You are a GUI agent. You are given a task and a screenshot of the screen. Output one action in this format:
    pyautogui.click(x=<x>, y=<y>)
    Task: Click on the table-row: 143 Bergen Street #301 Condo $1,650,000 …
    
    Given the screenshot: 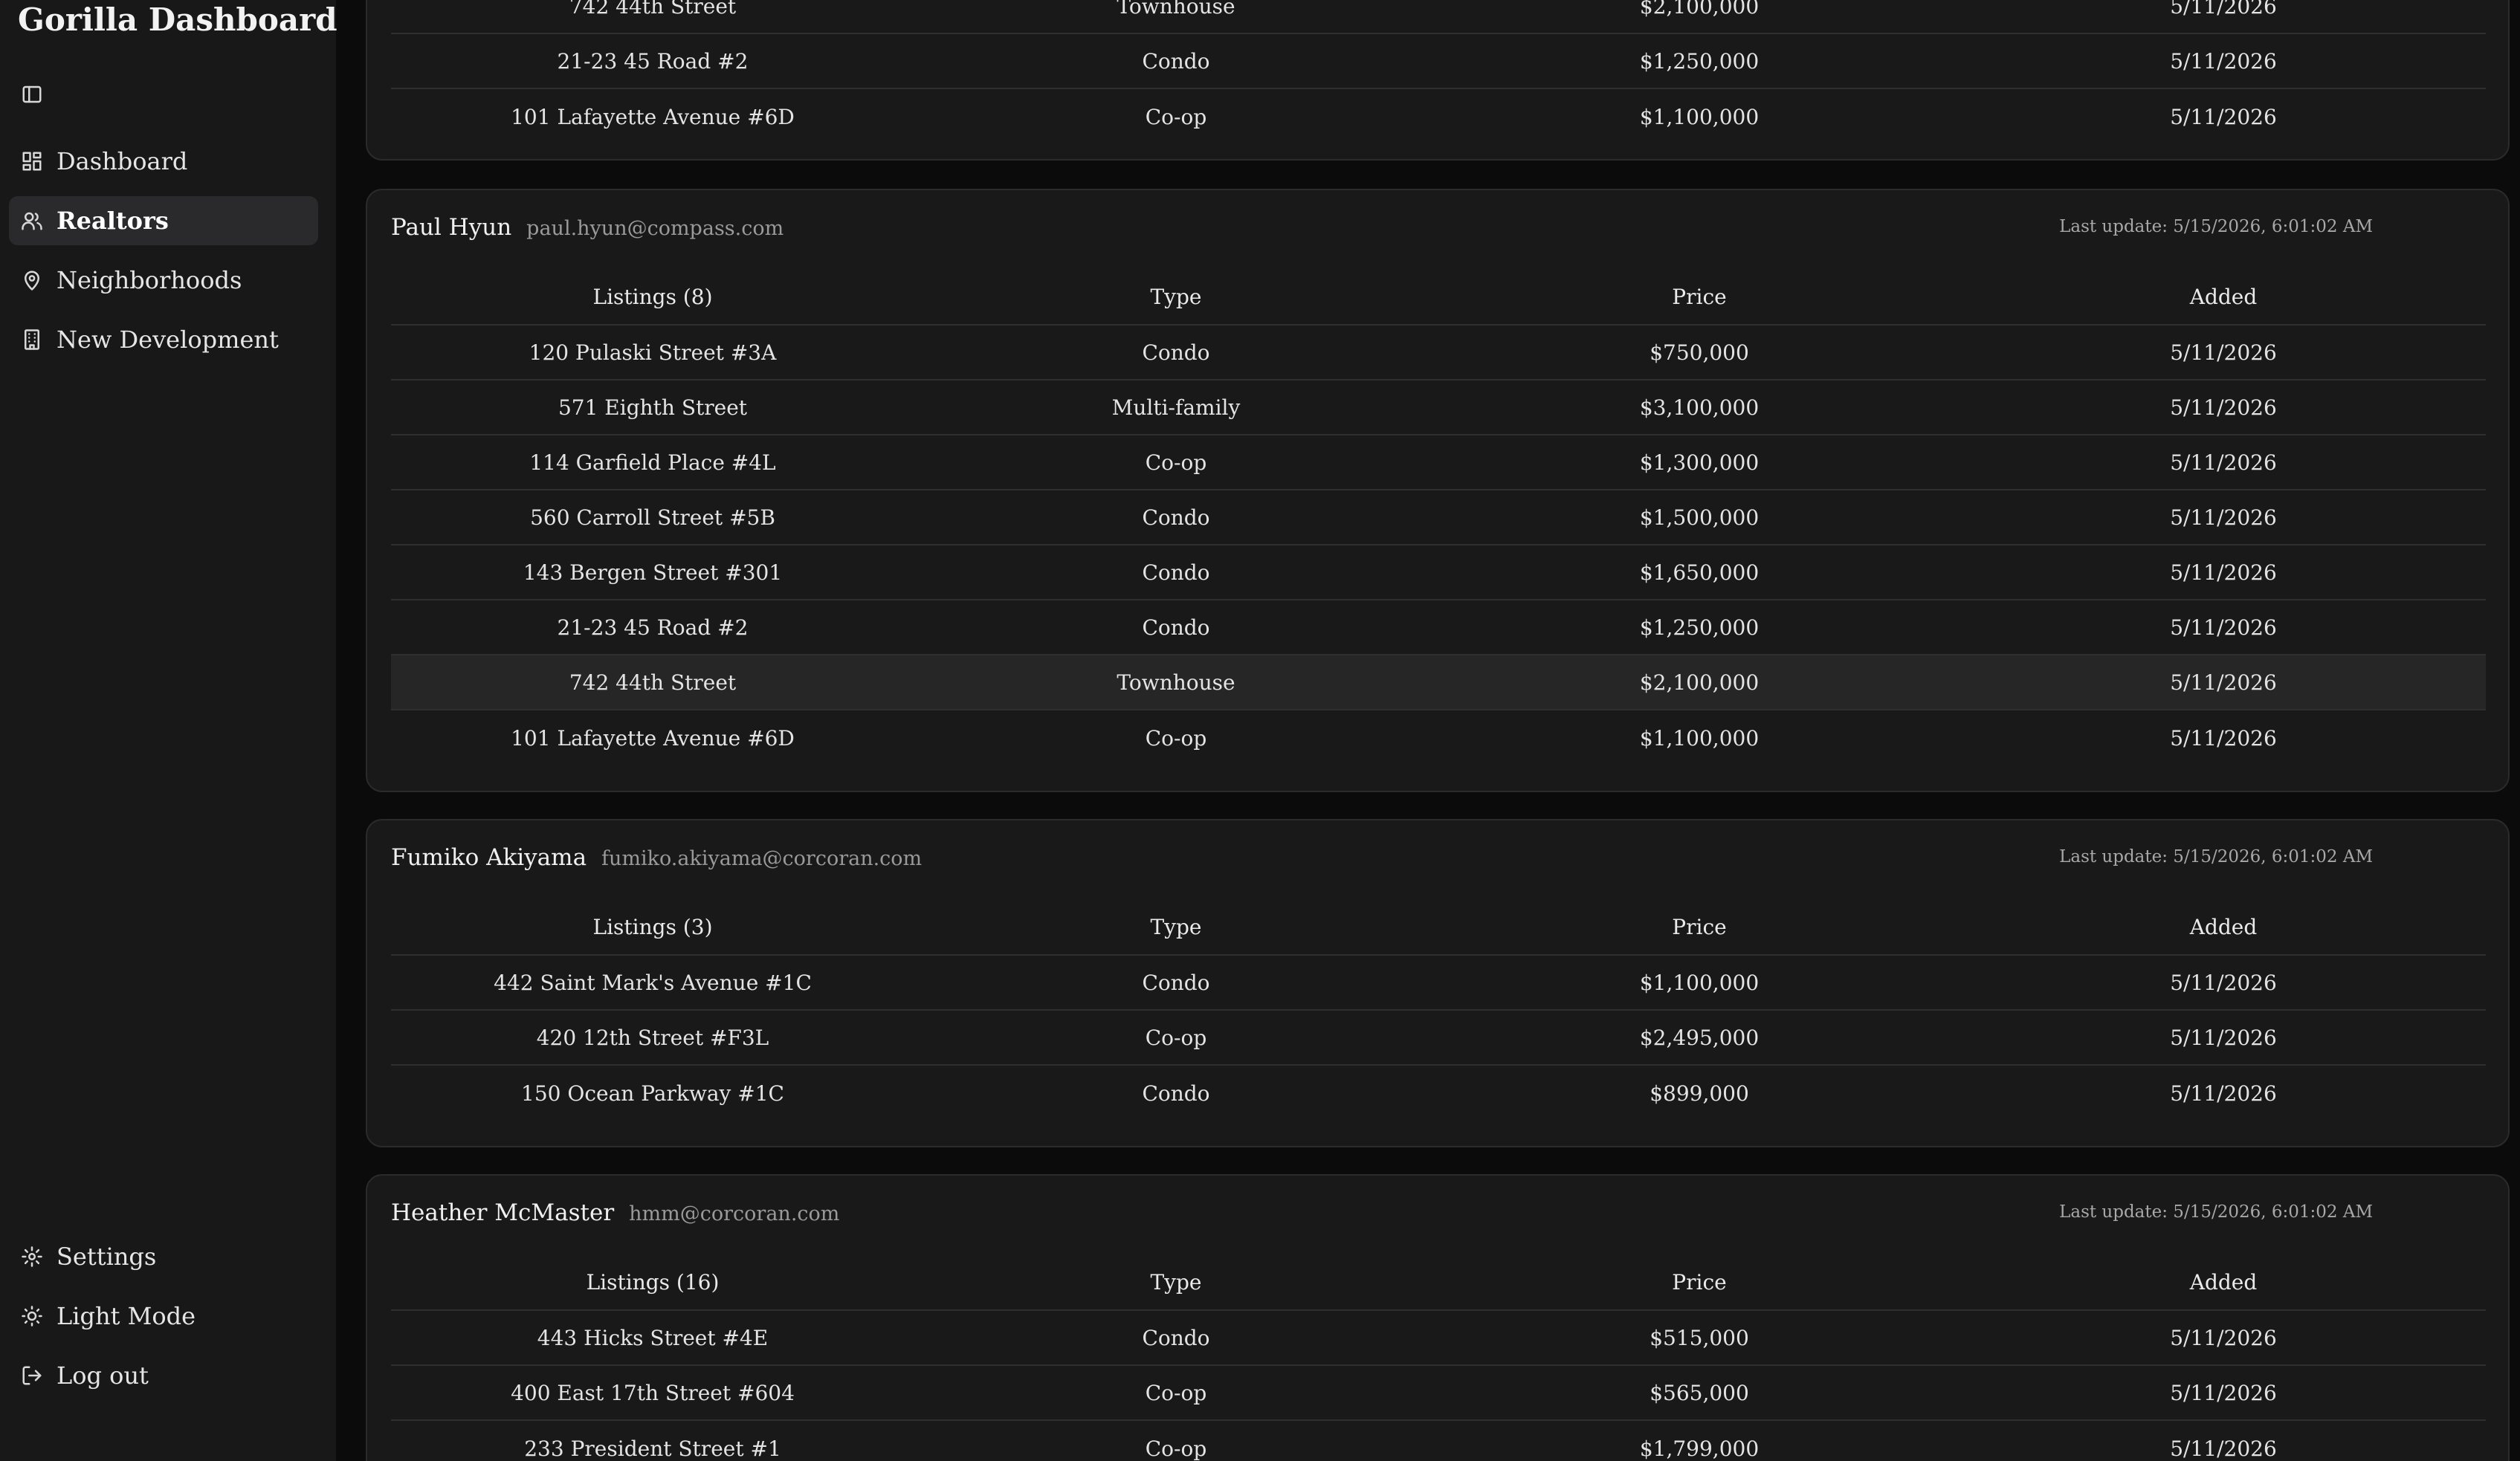 What is the action you would take?
    pyautogui.click(x=1439, y=572)
    